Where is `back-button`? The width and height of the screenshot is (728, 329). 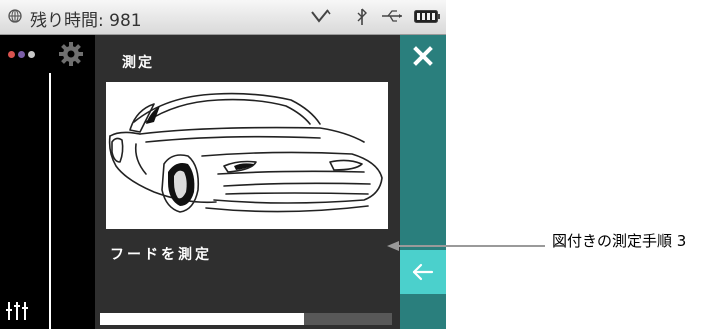 back-button is located at coordinates (423, 272).